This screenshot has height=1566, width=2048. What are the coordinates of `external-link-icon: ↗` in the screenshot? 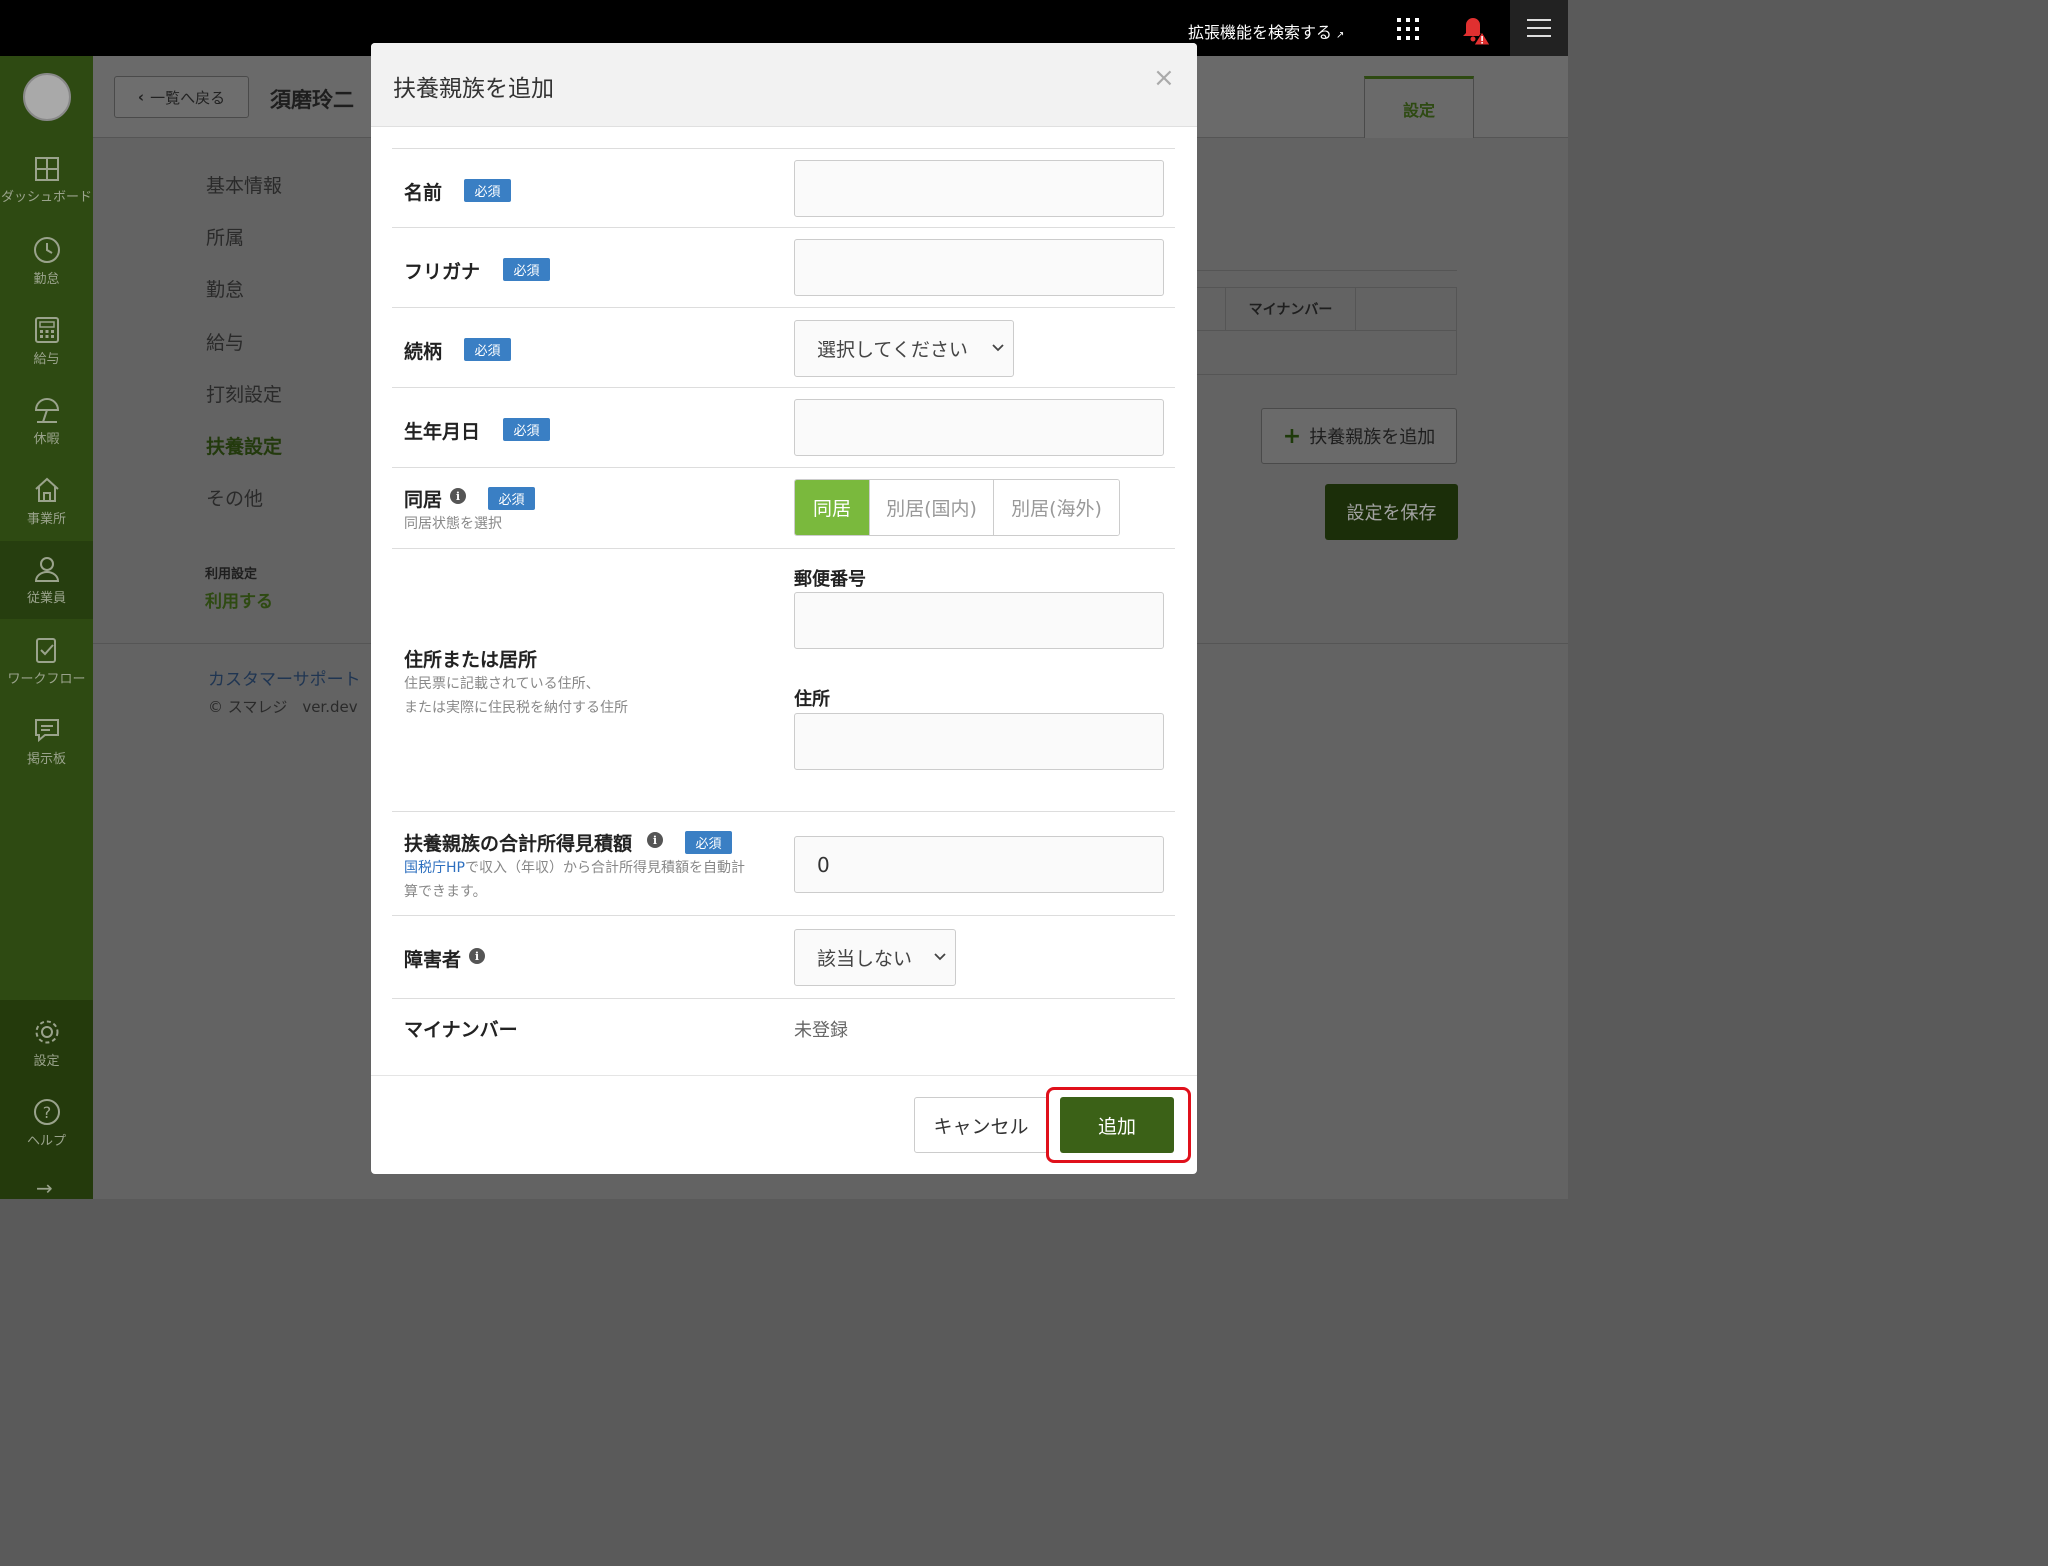 It's located at (1340, 35).